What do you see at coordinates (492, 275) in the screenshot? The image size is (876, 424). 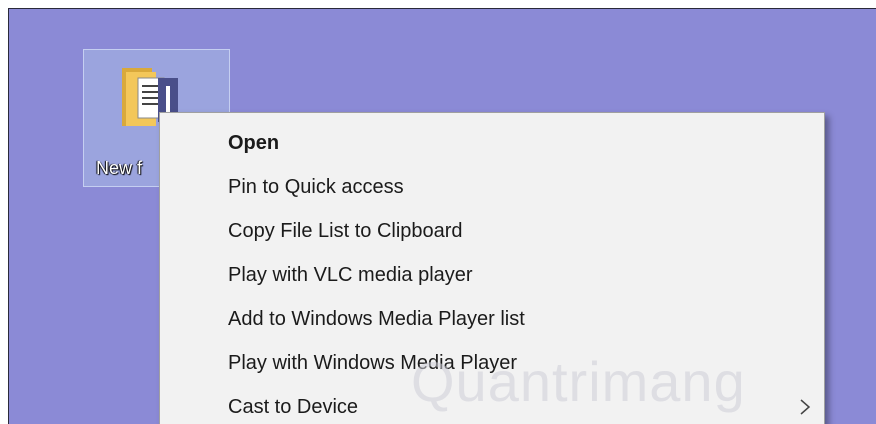 I see `menu-item-play-with-vlc: Play with VLC media player` at bounding box center [492, 275].